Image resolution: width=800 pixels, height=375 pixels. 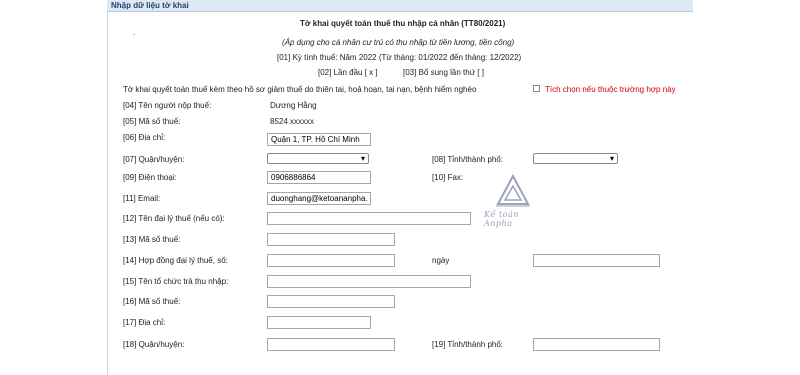 I want to click on province-label: [08] Tỉnh/thành phố:, so click(x=468, y=159).